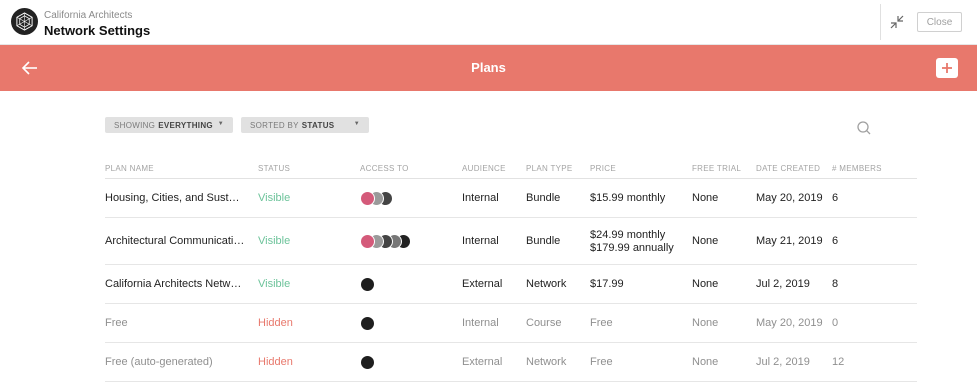 The width and height of the screenshot is (977, 391). Describe the element at coordinates (789, 240) in the screenshot. I see `date-created-cell: May 21, 2019` at that location.